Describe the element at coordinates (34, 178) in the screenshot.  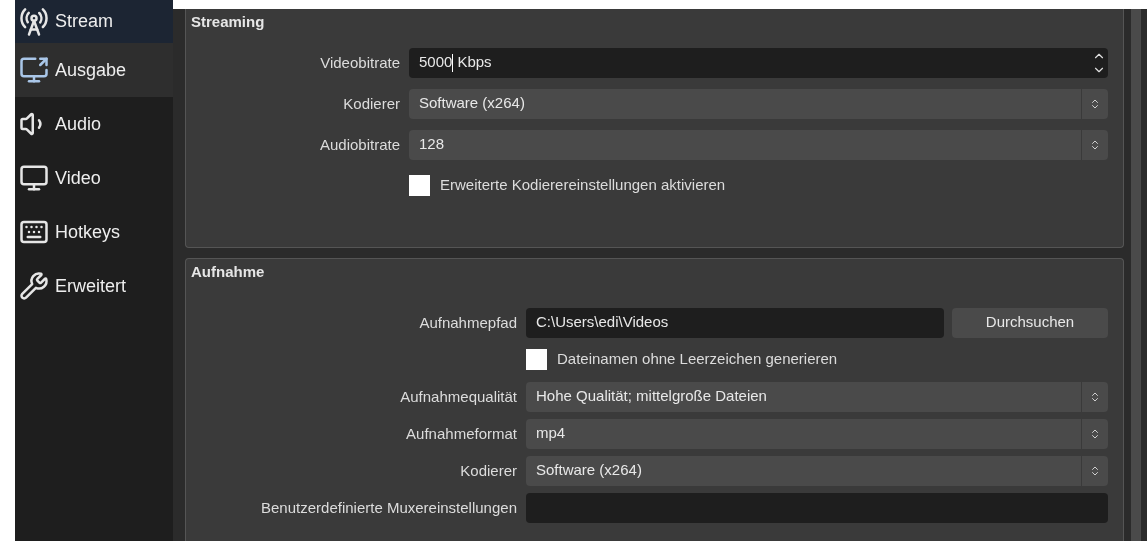
I see `monitor-icon` at that location.